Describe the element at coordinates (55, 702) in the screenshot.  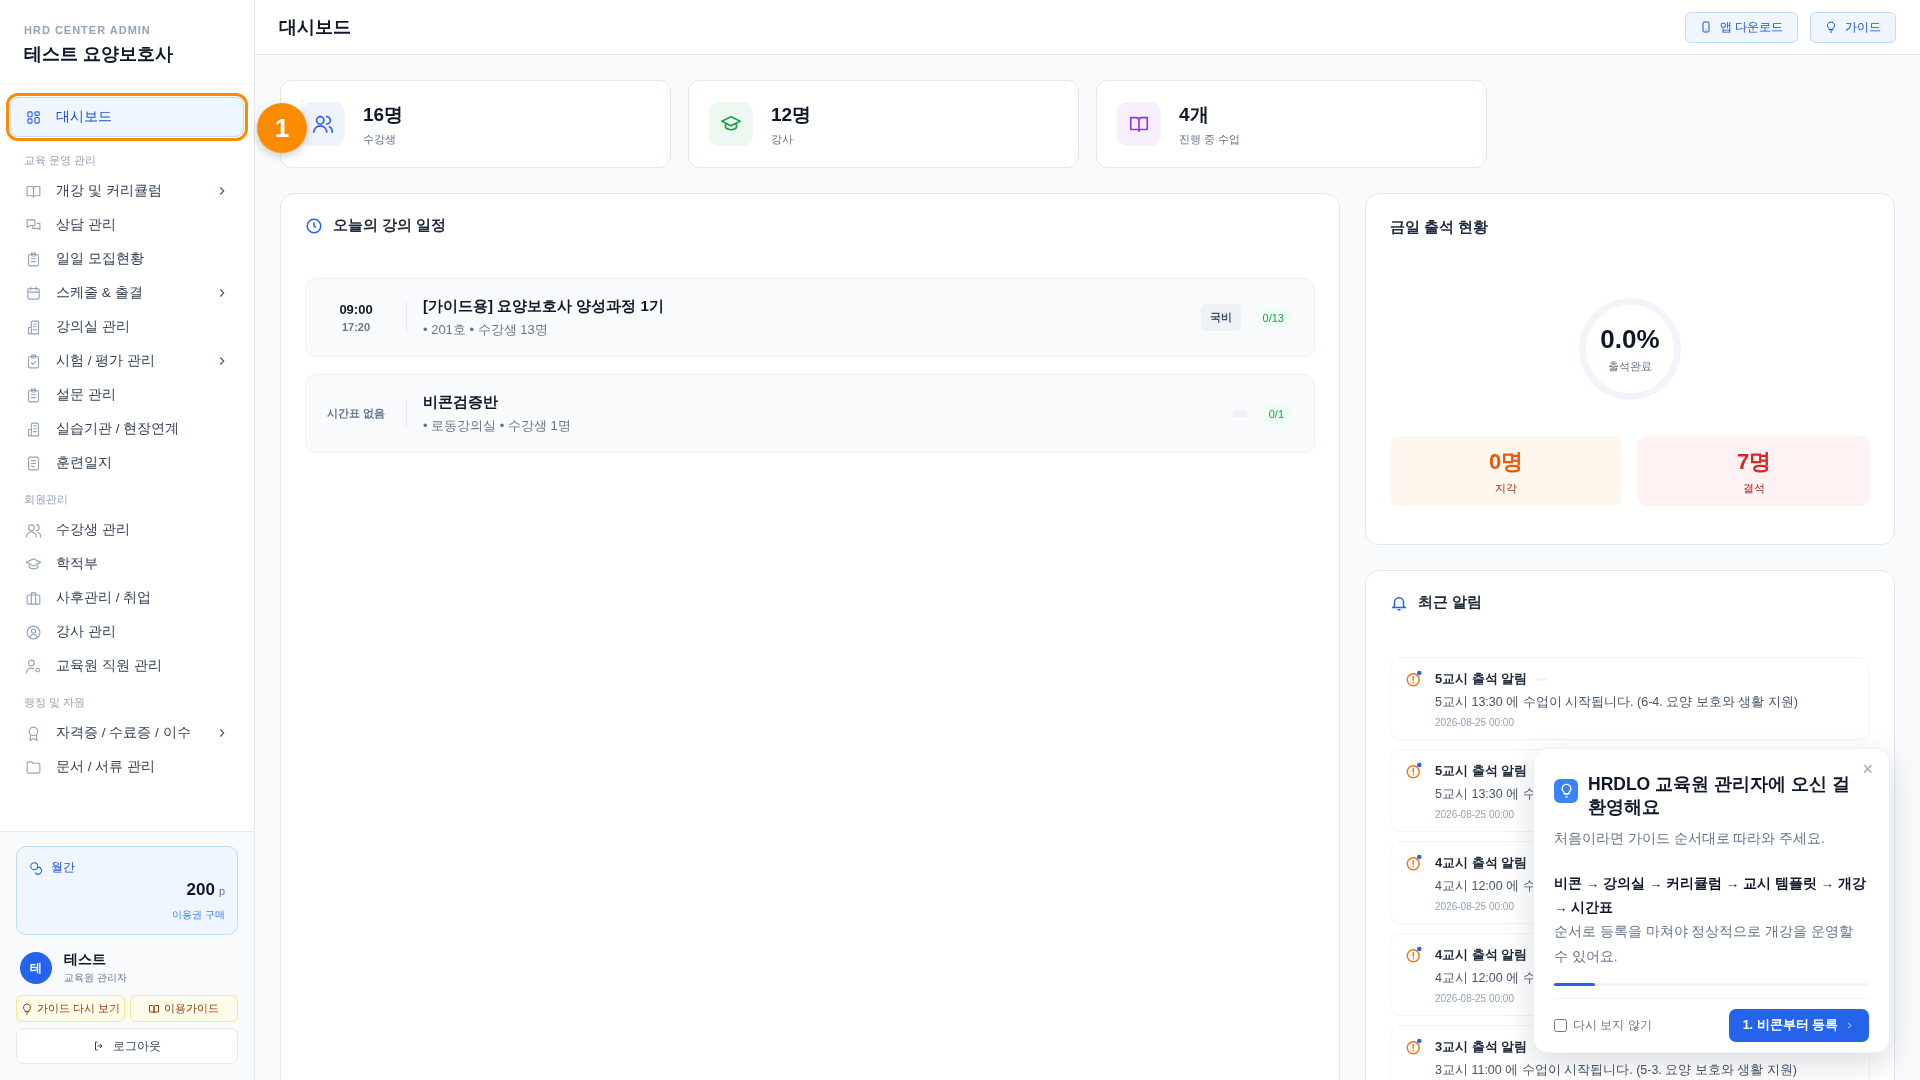
I see `section-label: 행정 및 자원` at that location.